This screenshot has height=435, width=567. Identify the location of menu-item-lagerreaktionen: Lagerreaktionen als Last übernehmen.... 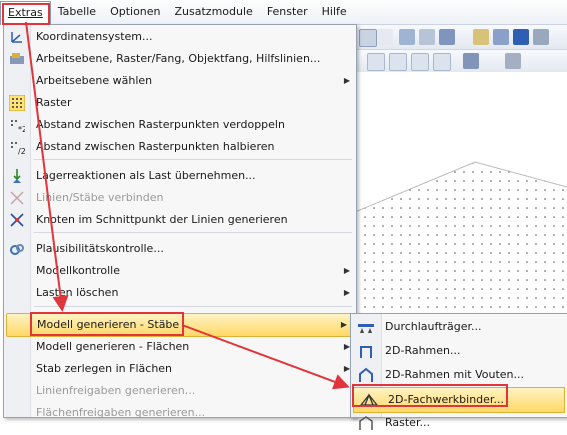
(180, 176).